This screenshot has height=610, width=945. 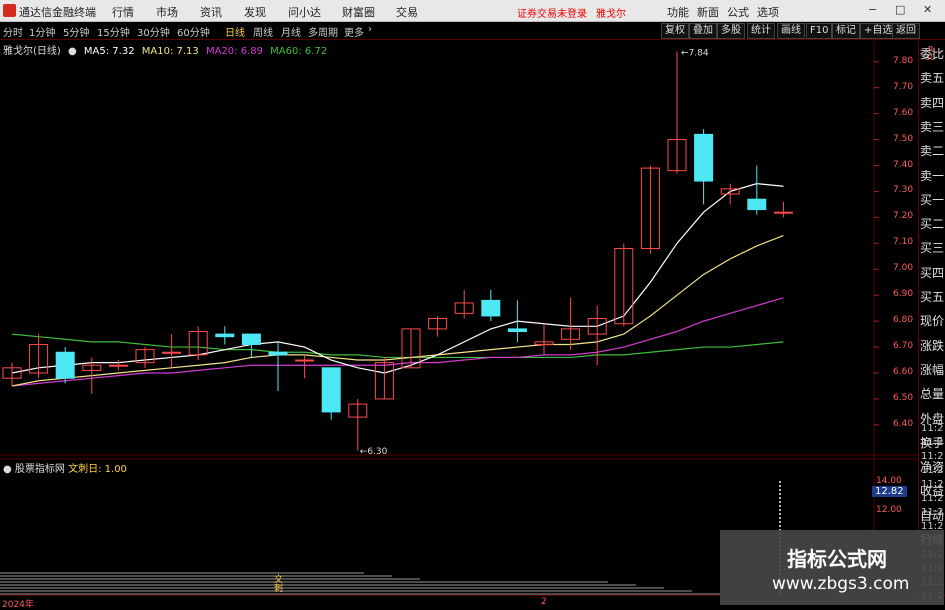 What do you see at coordinates (153, 31) in the screenshot?
I see `tab-30min: 30分钟` at bounding box center [153, 31].